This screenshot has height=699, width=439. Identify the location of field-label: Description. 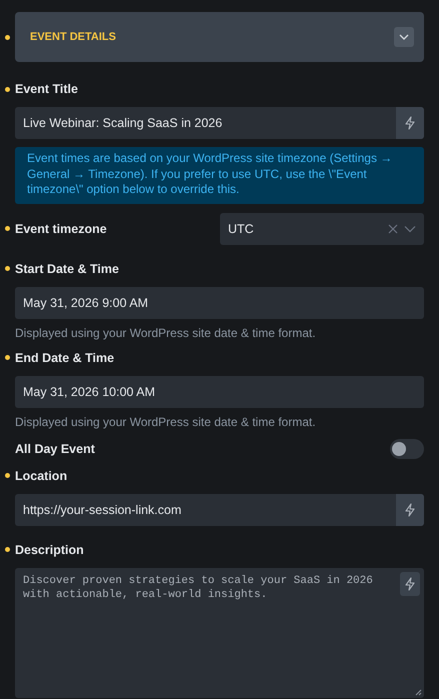
(49, 549).